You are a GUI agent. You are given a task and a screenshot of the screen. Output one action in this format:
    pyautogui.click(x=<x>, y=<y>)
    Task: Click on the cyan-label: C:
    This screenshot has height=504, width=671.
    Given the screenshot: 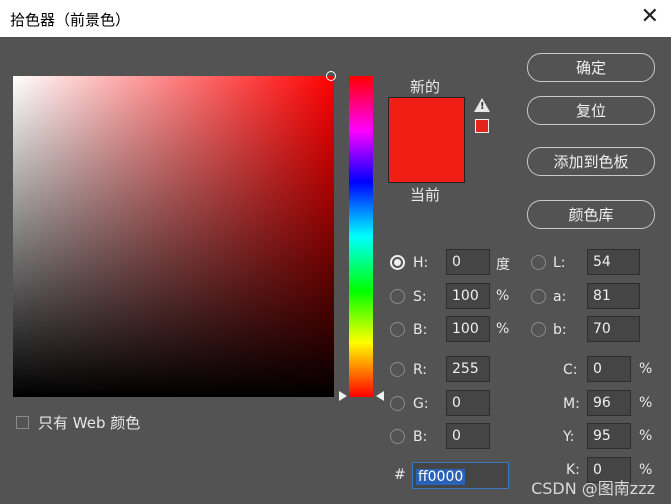 What is the action you would take?
    pyautogui.click(x=570, y=370)
    